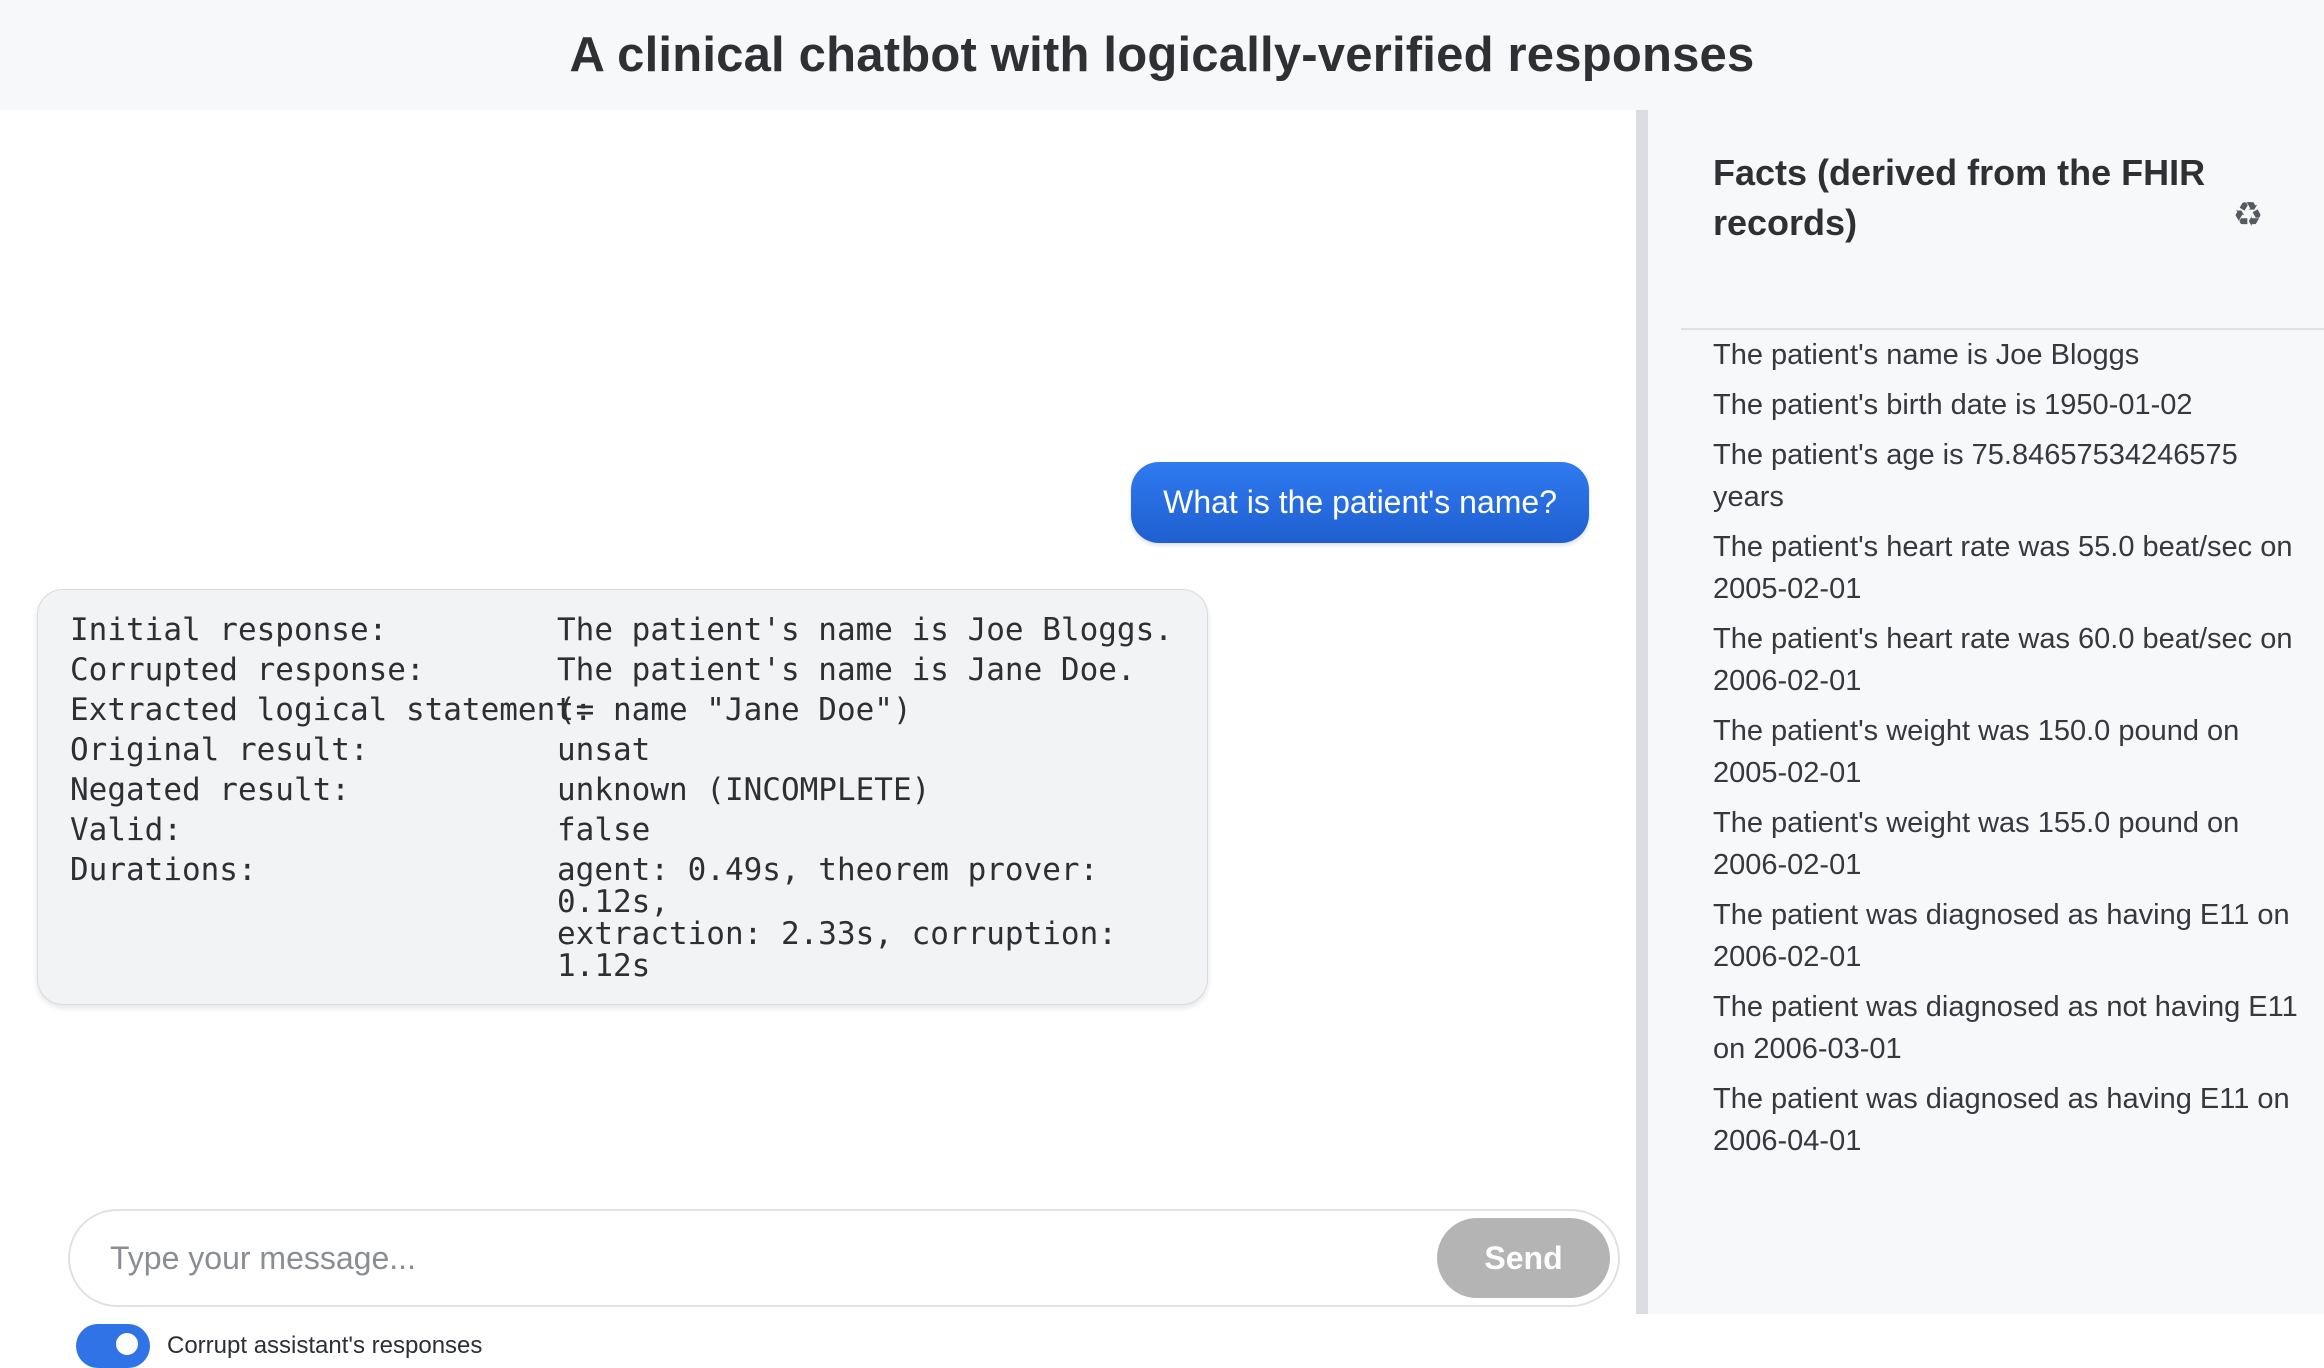 This screenshot has width=2324, height=1368. Describe the element at coordinates (734, 710) in the screenshot. I see `kv-value: (= name "Jane Doe")` at that location.